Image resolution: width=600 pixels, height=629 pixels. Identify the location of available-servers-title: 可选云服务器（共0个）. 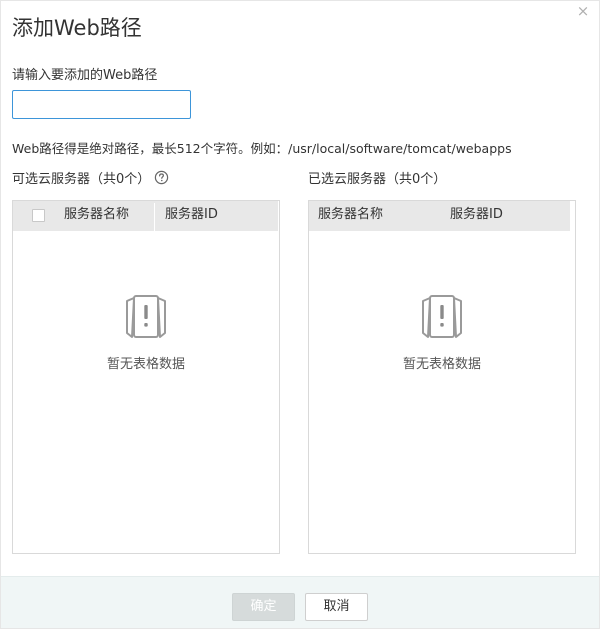
(90, 177).